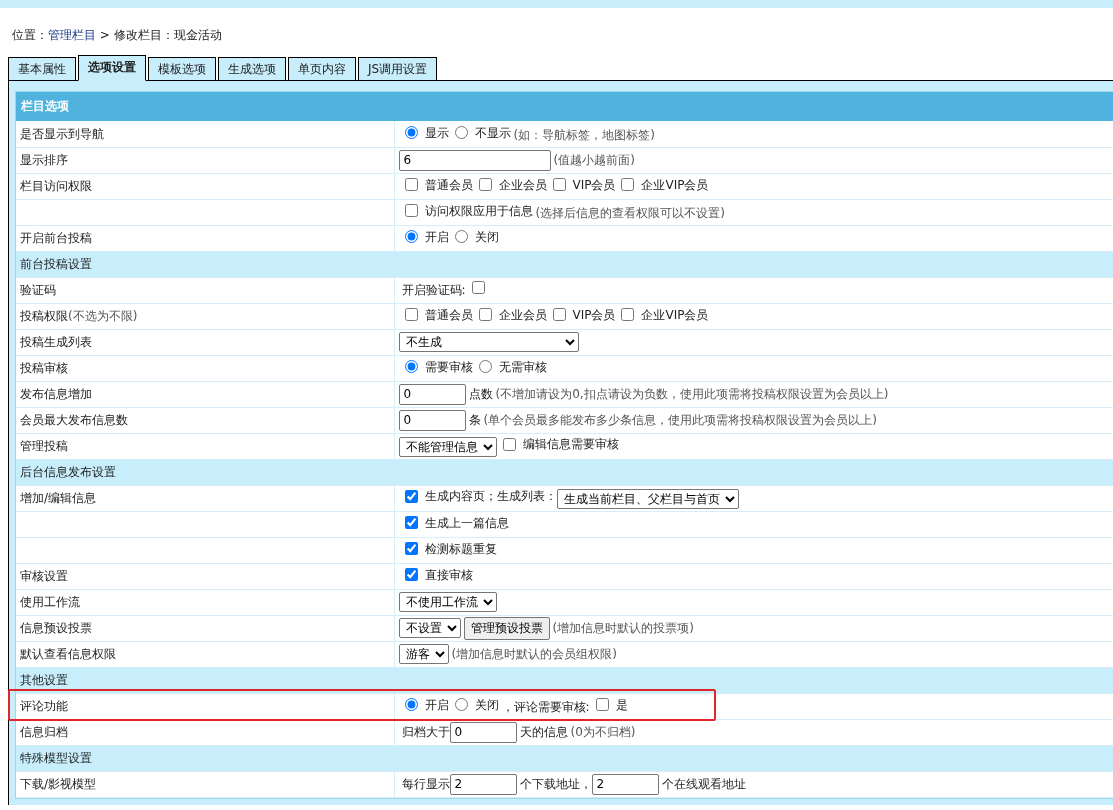  What do you see at coordinates (594, 160) in the screenshot?
I see `hint-text: (值越小越前面)` at bounding box center [594, 160].